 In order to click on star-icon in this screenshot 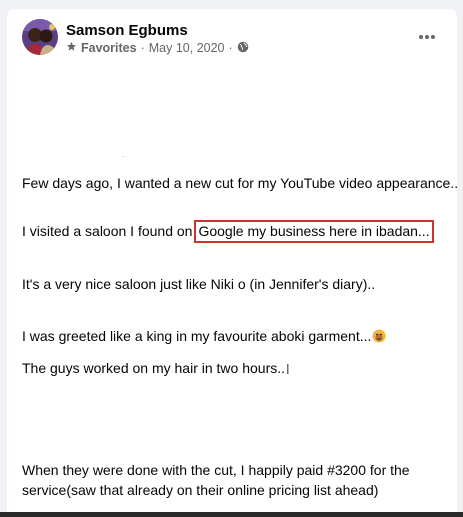, I will do `click(71, 48)`.